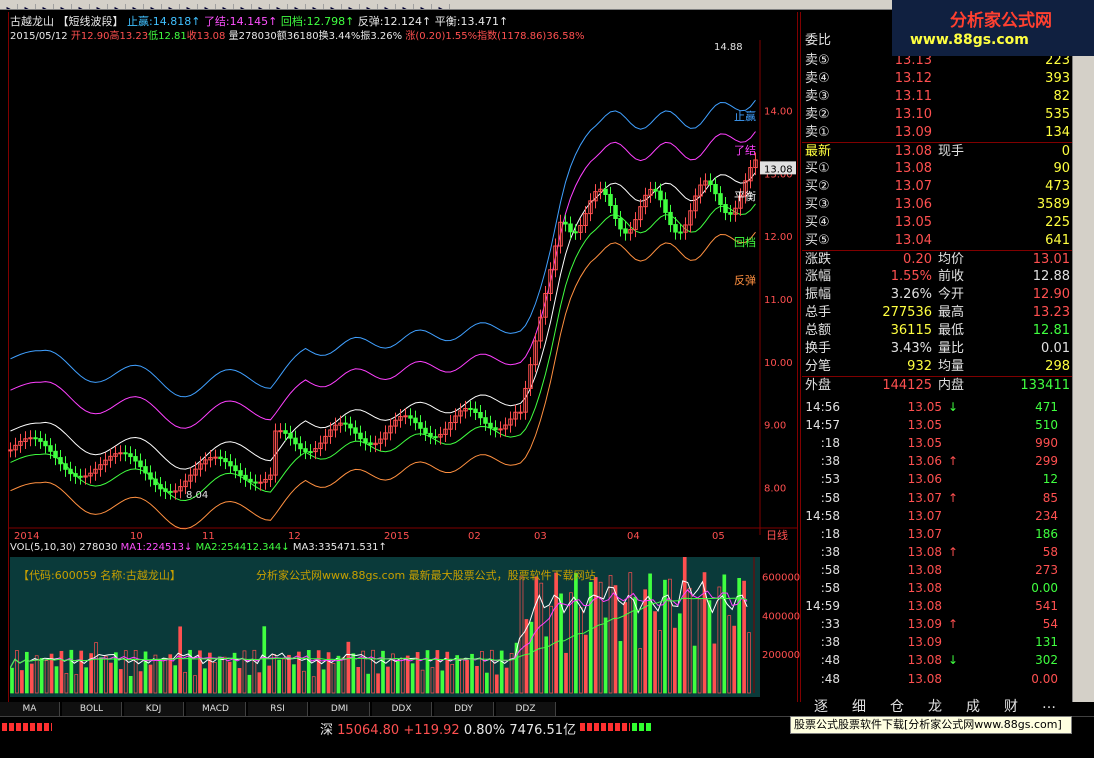 The width and height of the screenshot is (1094, 758). Describe the element at coordinates (1046, 461) in the screenshot. I see `tick-volume: 299` at that location.